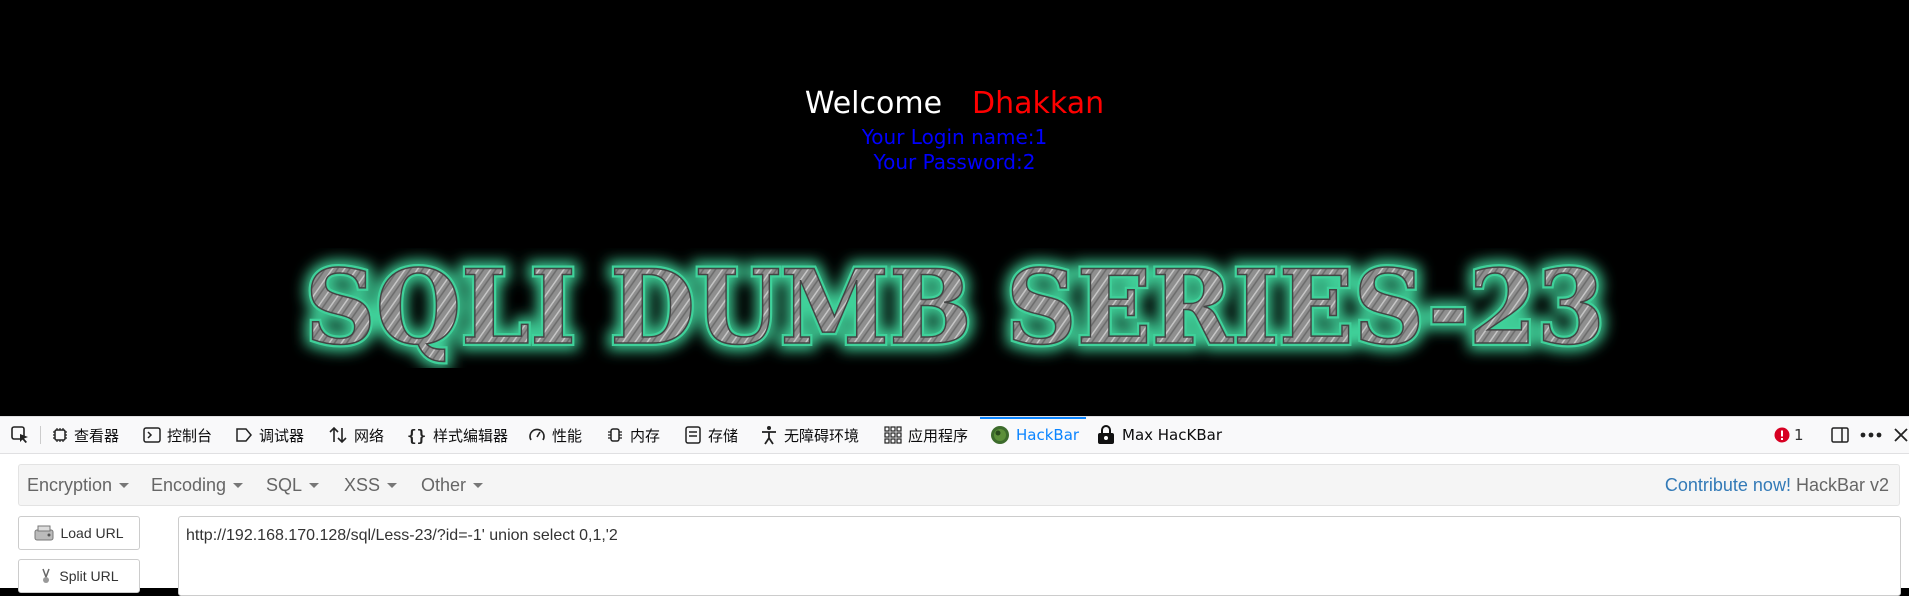 The width and height of the screenshot is (1909, 596). I want to click on menu-other: Other, so click(452, 485).